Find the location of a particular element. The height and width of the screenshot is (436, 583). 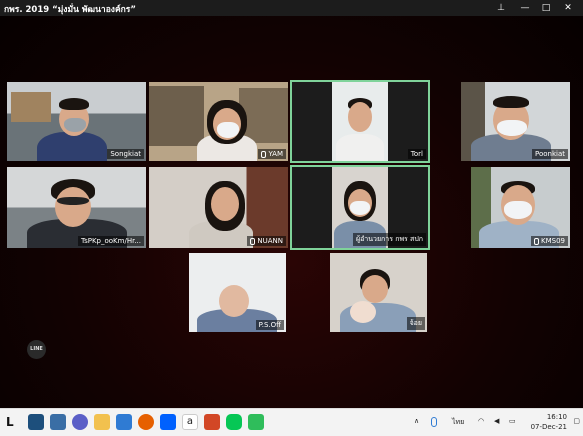

video-tile-kms09: KMS09 is located at coordinates (520, 207).